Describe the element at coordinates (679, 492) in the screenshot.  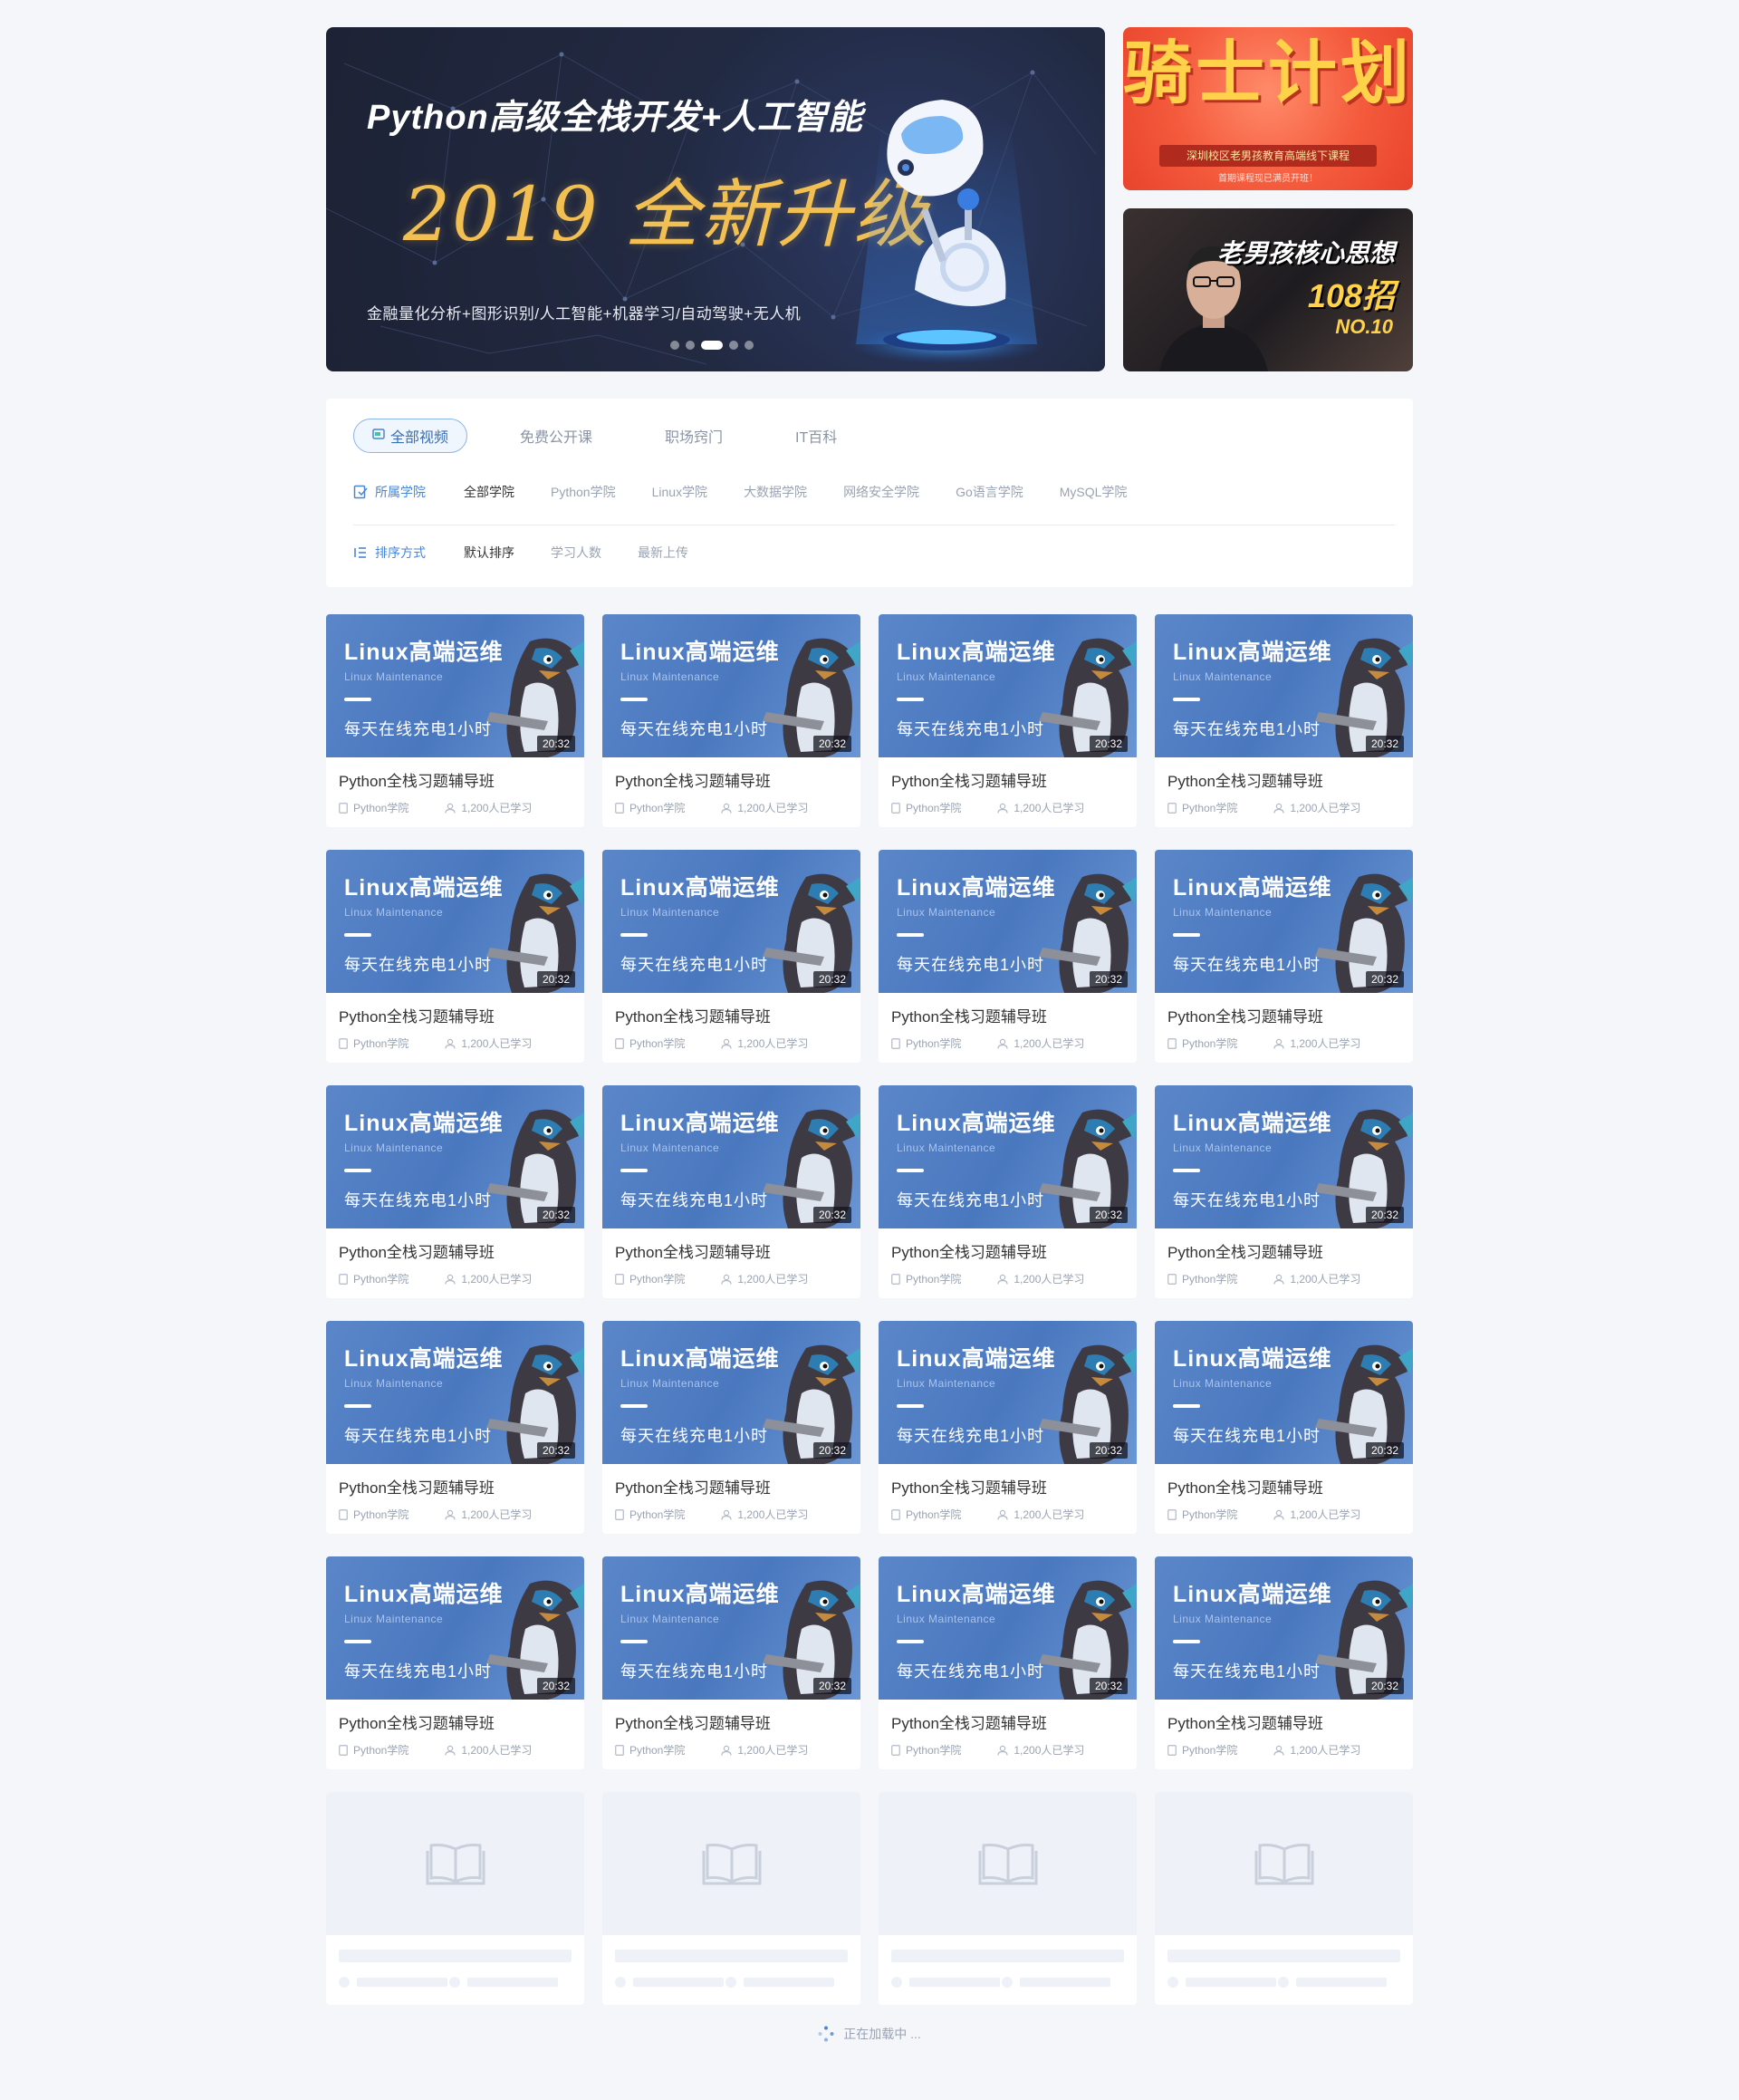
I see `college-option-linux: Linux学院` at that location.